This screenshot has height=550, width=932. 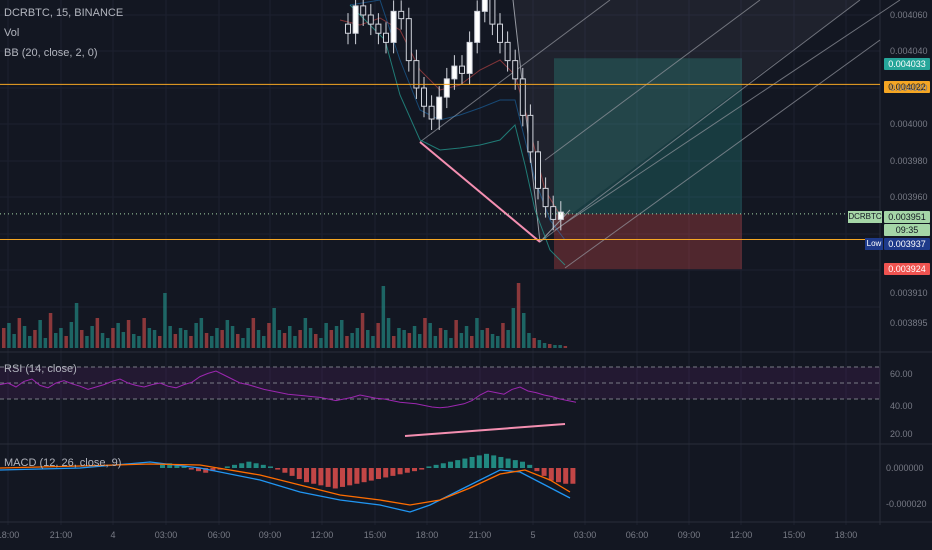 I want to click on time-tick-label: 03:00, so click(x=585, y=535).